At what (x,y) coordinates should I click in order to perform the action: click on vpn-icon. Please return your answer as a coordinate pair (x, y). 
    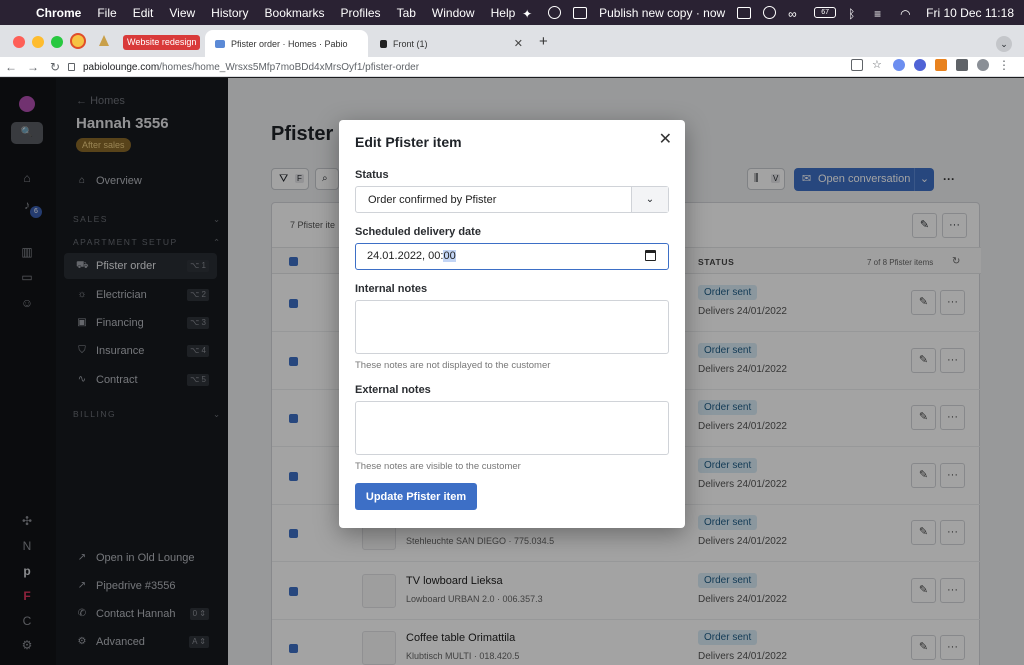
    Looking at the image, I should click on (770, 12).